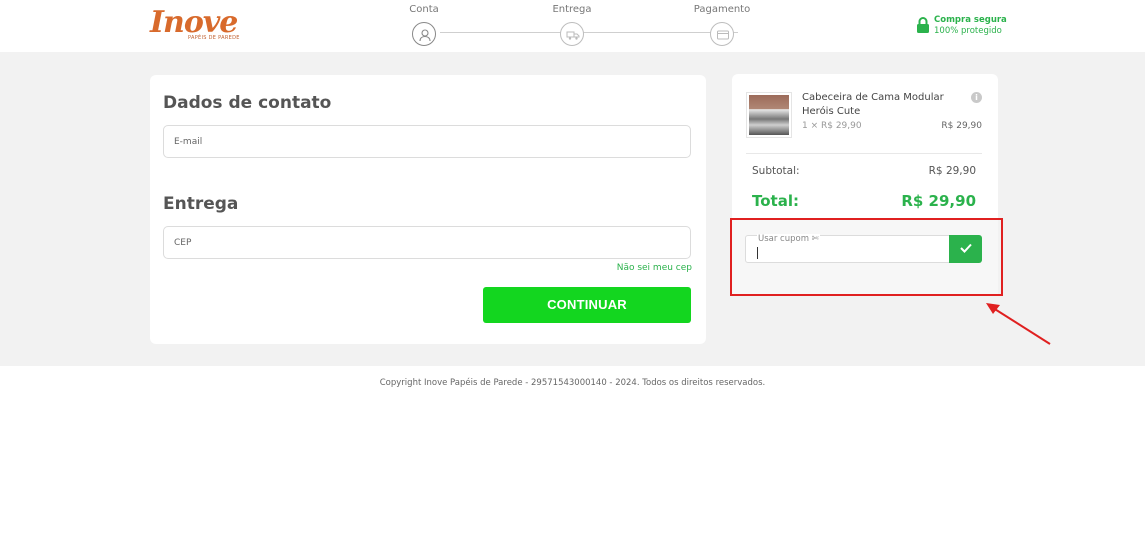 This screenshot has height=547, width=1145. I want to click on logo-subtext: PAPÉIS DE PAREDE, so click(214, 38).